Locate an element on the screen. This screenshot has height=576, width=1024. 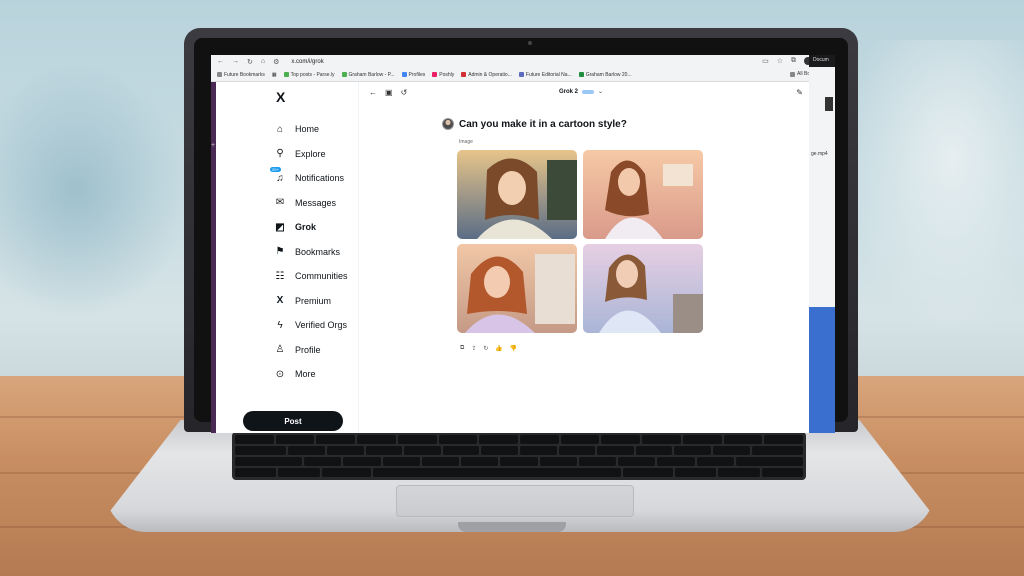
background-blur-left is located at coordinates (95, 190).